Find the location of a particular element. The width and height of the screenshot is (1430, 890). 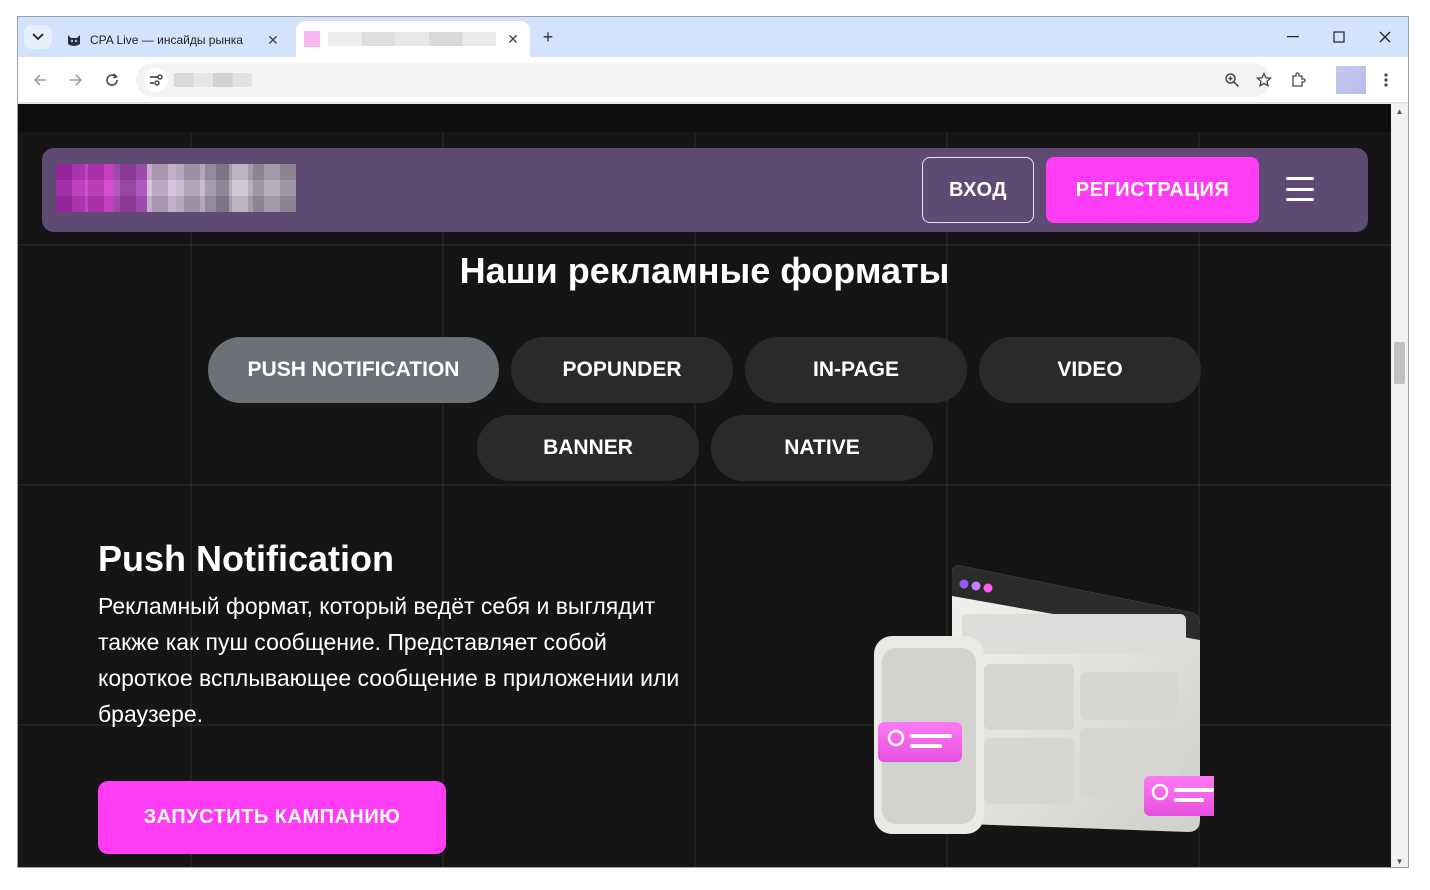

menu-button is located at coordinates (1386, 80).